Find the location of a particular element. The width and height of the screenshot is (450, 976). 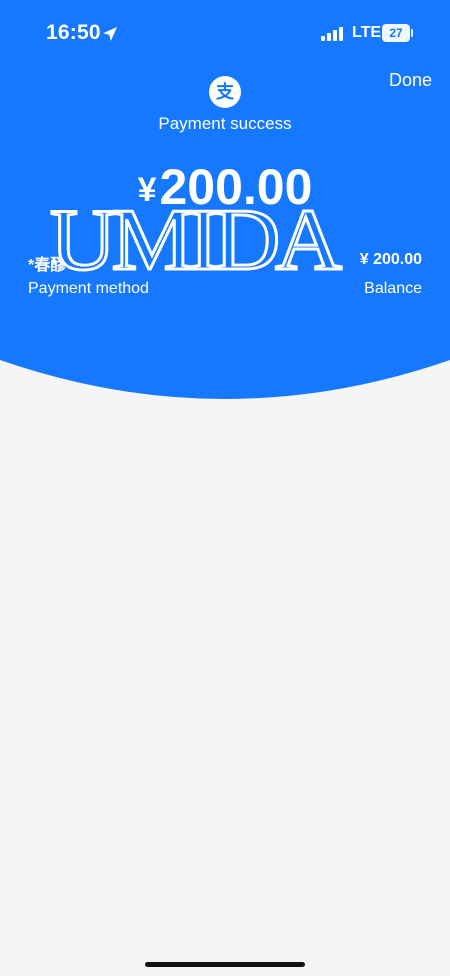

payment-success-title: Payment success is located at coordinates (225, 123).